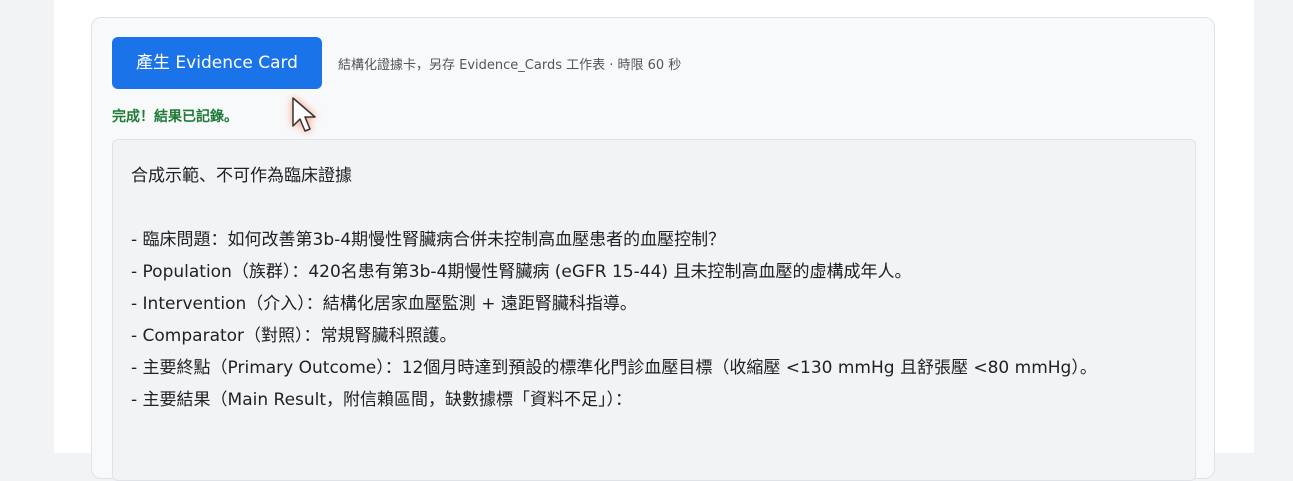 The width and height of the screenshot is (1293, 481). I want to click on result-line-comparator: - Comparator（對照）：常規腎臟科照護。, so click(294, 336).